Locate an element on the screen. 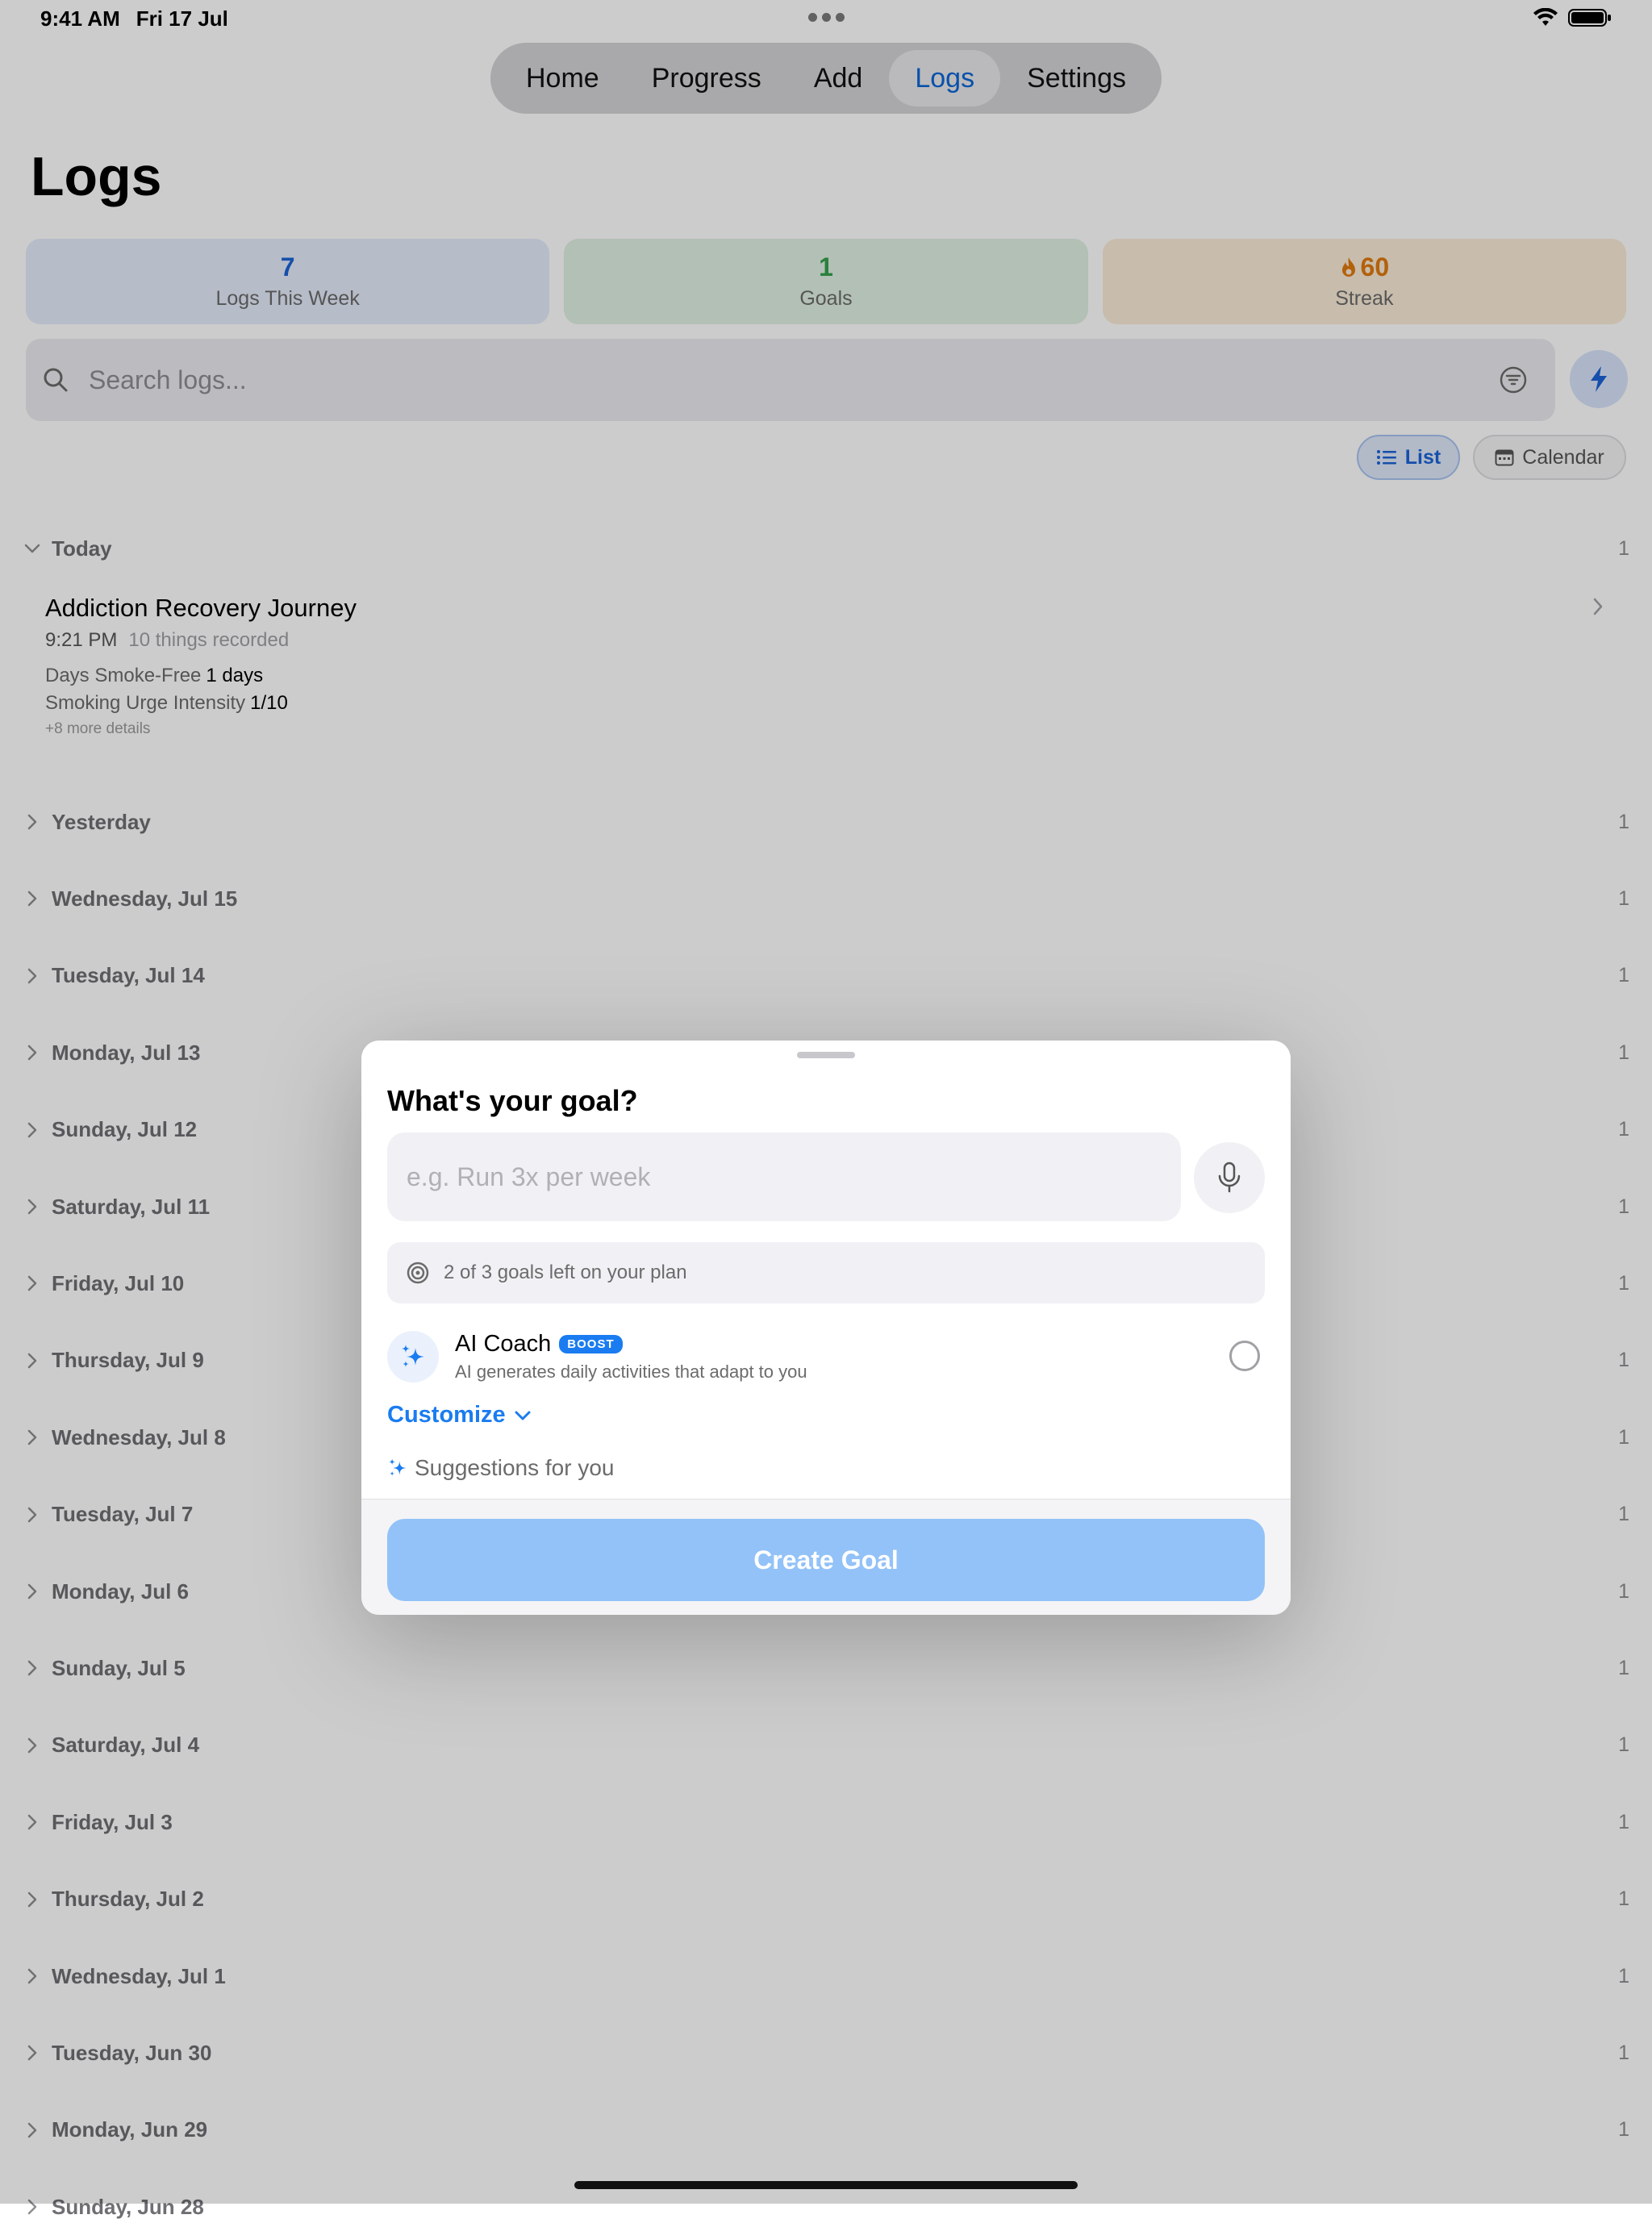 This screenshot has width=1652, height=2223. plan-limit-text: 2 of 3 goals left on your plan is located at coordinates (565, 1272).